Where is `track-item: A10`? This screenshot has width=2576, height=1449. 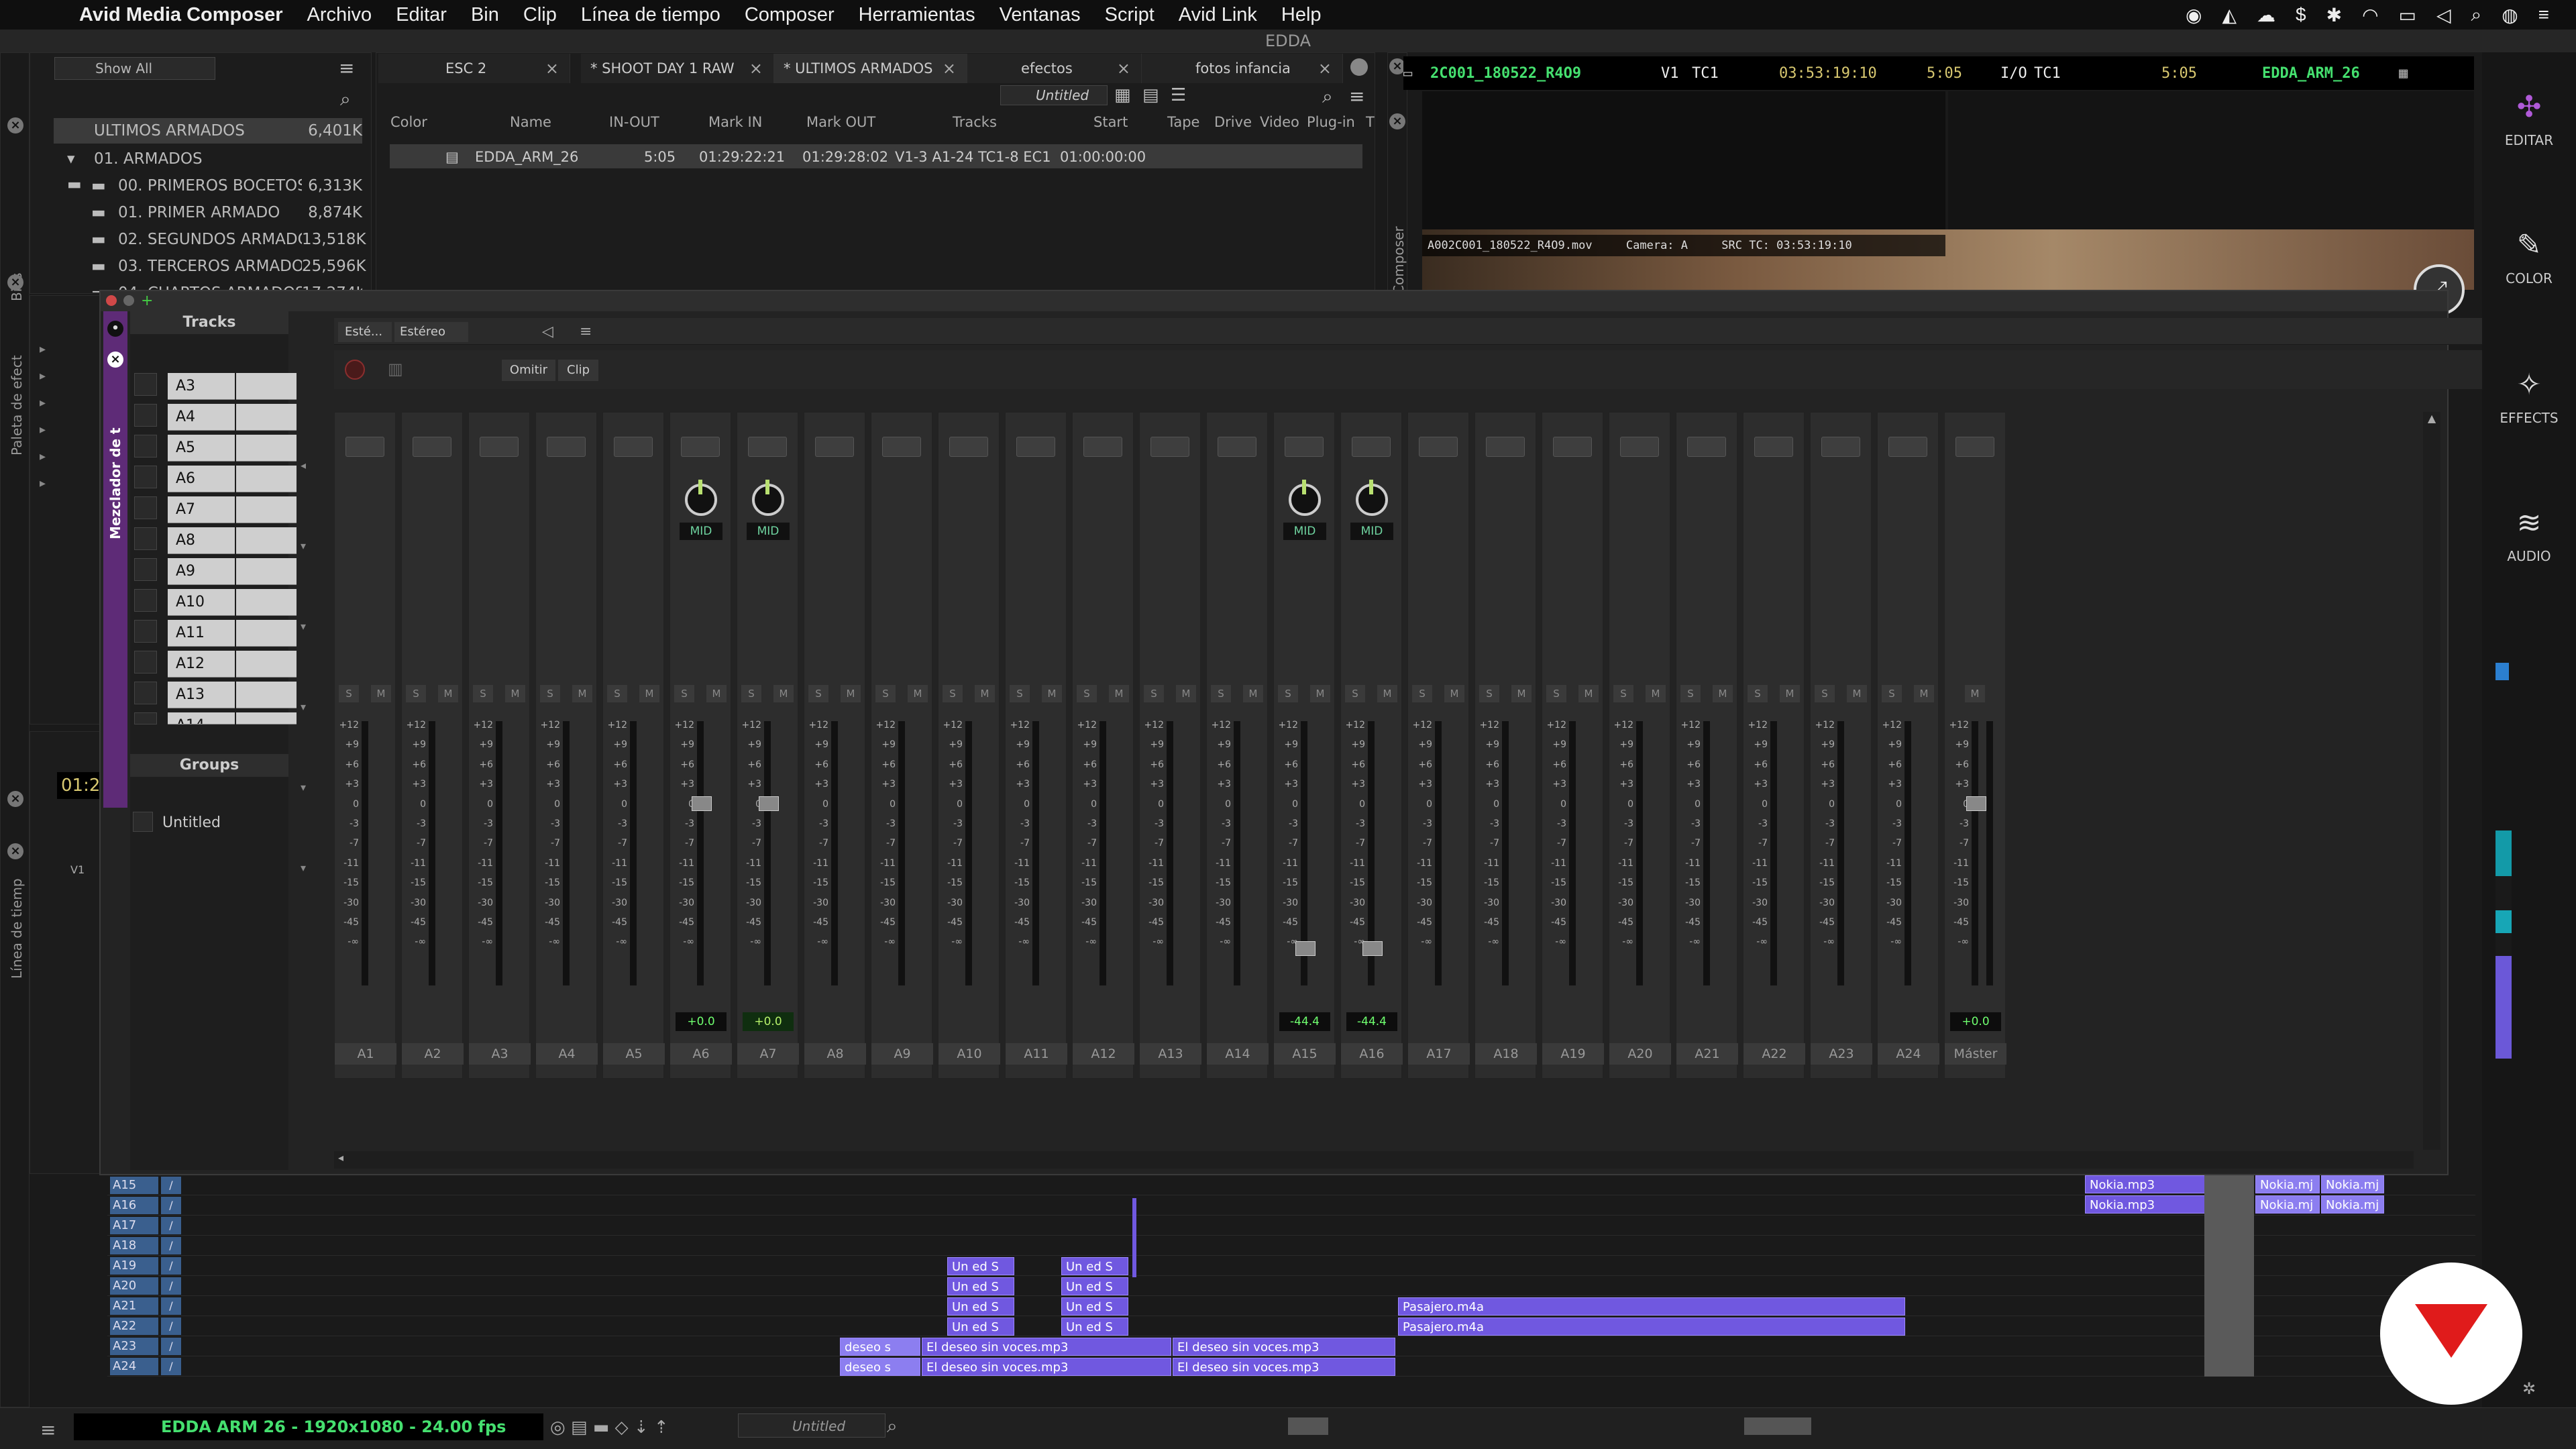
track-item: A10 is located at coordinates (201, 602).